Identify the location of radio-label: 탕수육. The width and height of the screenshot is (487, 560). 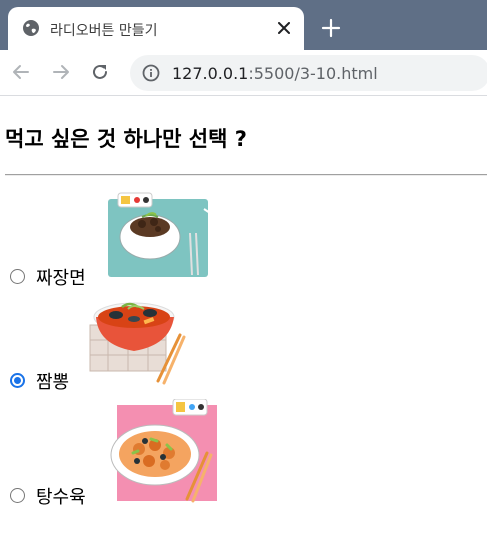
(61, 496).